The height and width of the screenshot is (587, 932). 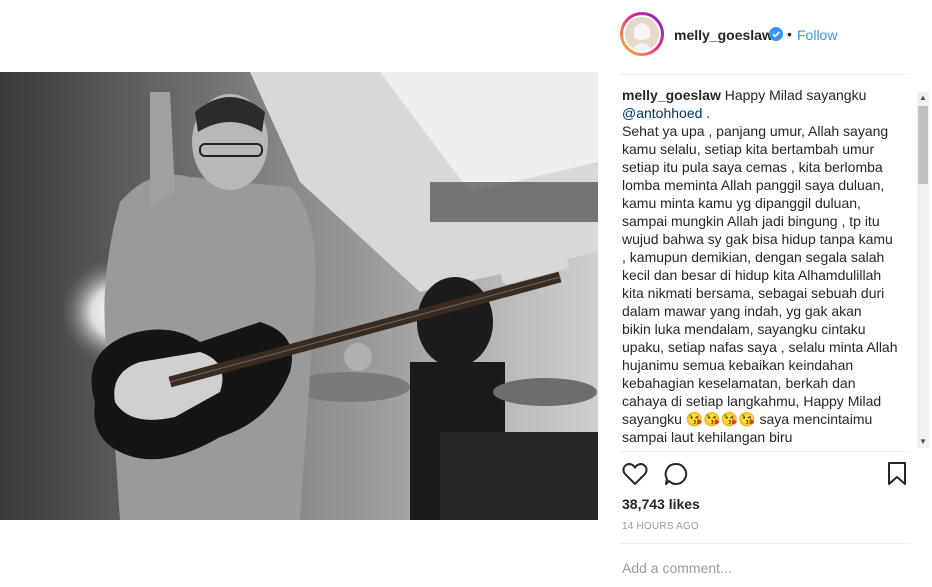 What do you see at coordinates (923, 270) in the screenshot?
I see `caption-scrollbar: ▲ ▼` at bounding box center [923, 270].